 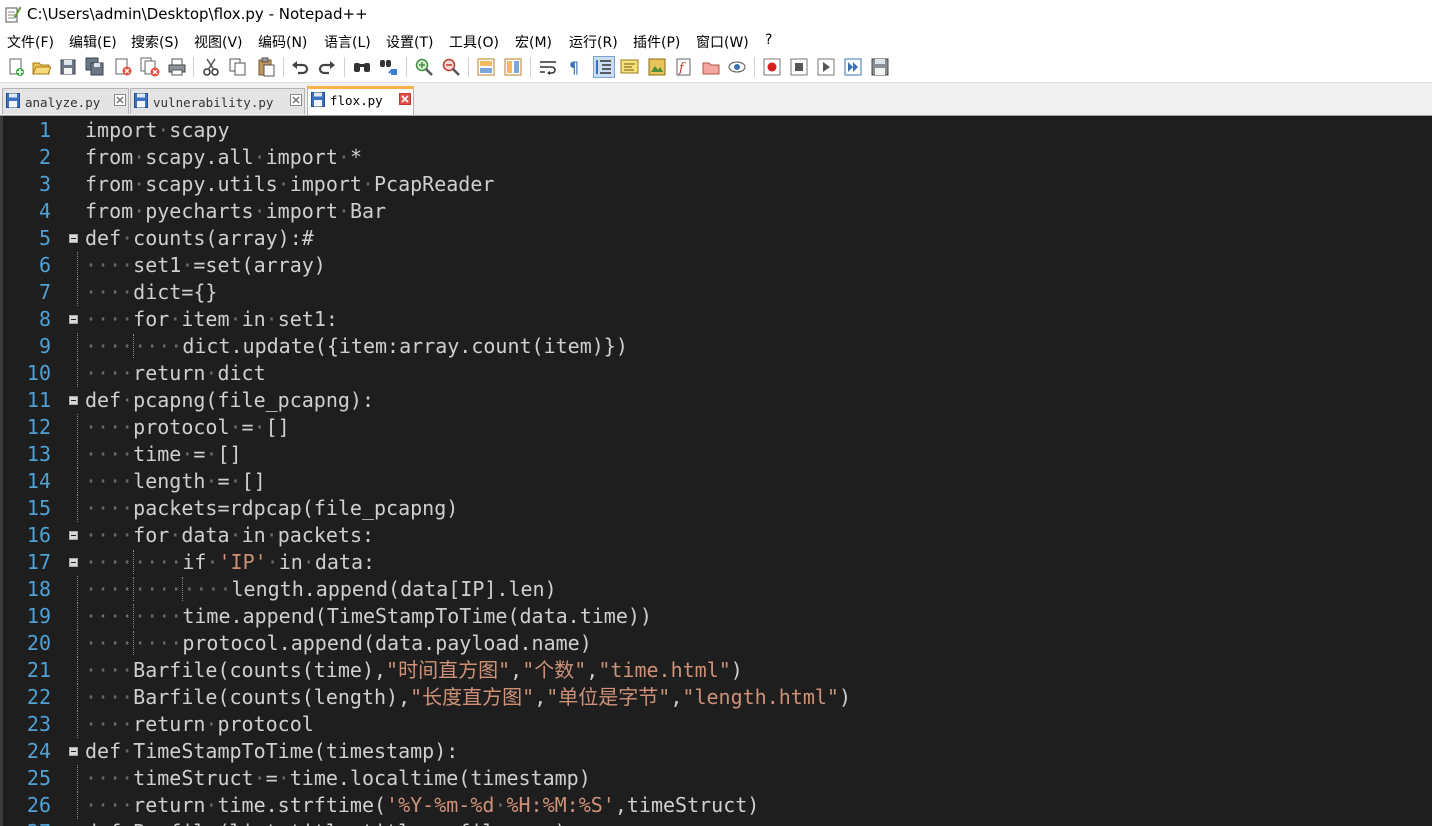 I want to click on save-icon, so click(x=68, y=67).